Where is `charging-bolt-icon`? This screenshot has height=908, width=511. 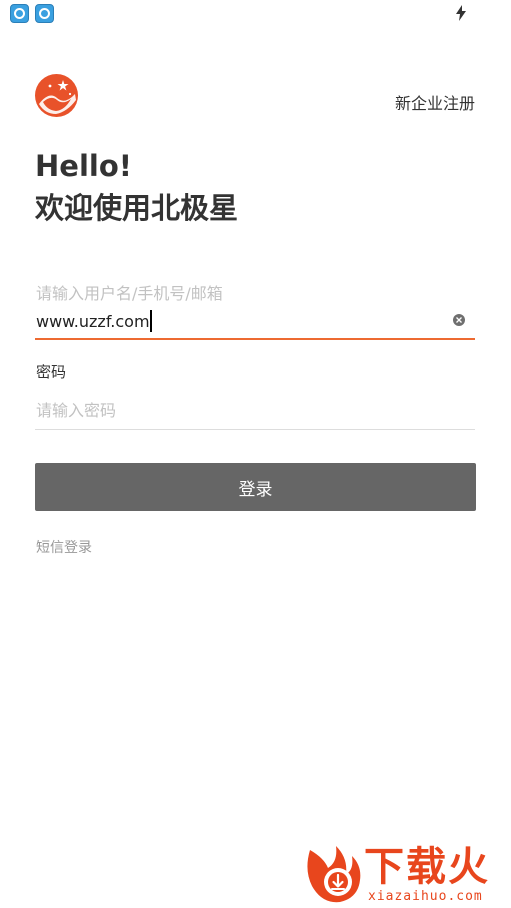
charging-bolt-icon is located at coordinates (461, 13).